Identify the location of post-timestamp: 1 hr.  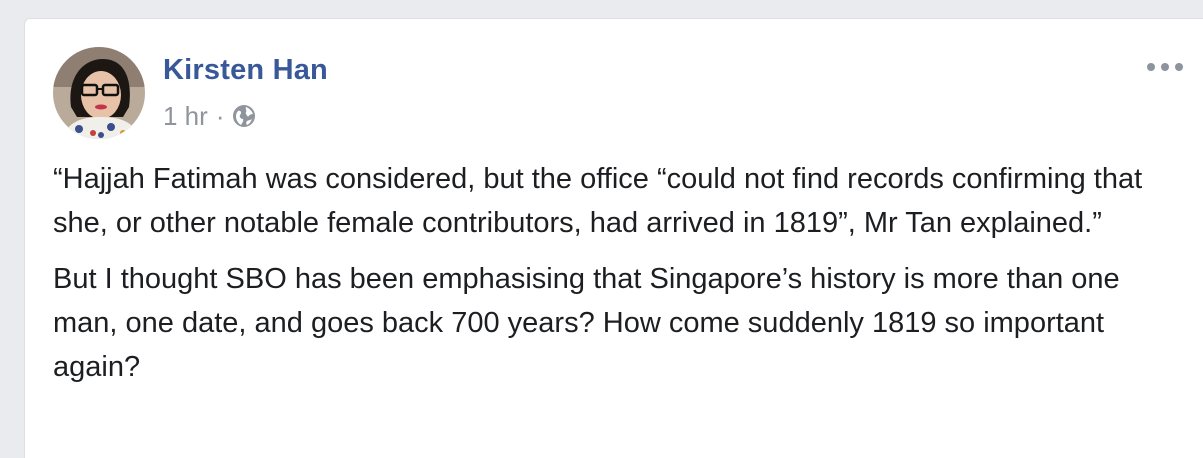
(185, 116).